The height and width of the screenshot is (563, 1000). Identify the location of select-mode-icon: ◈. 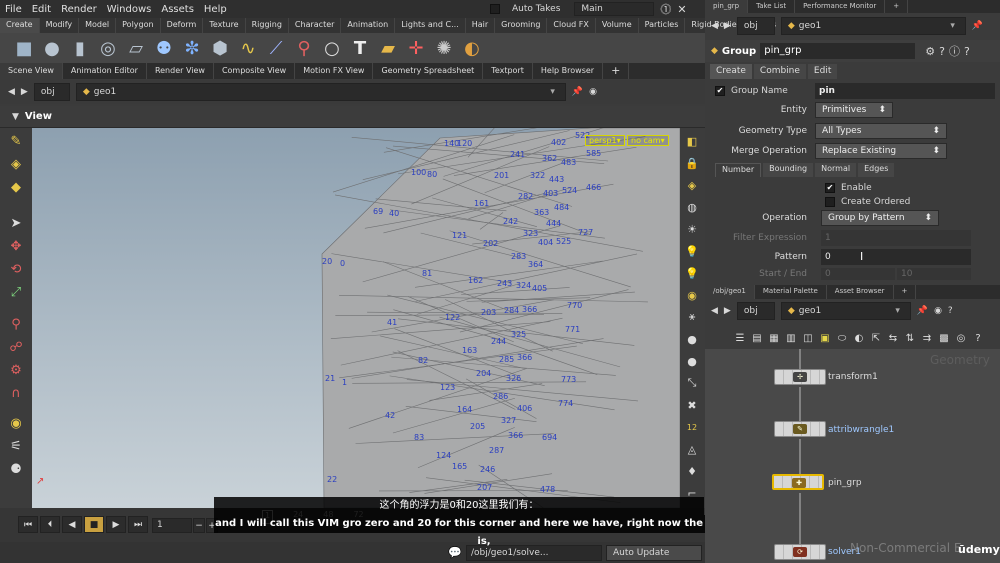
(16, 164).